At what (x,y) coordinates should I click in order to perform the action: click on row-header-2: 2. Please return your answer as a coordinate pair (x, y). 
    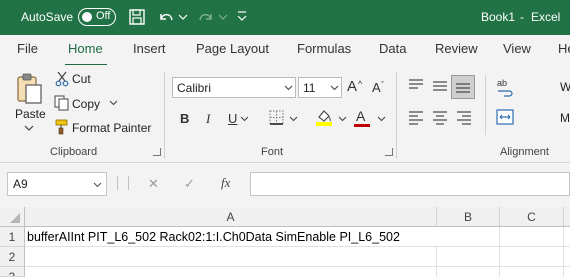
    Looking at the image, I should click on (12, 257).